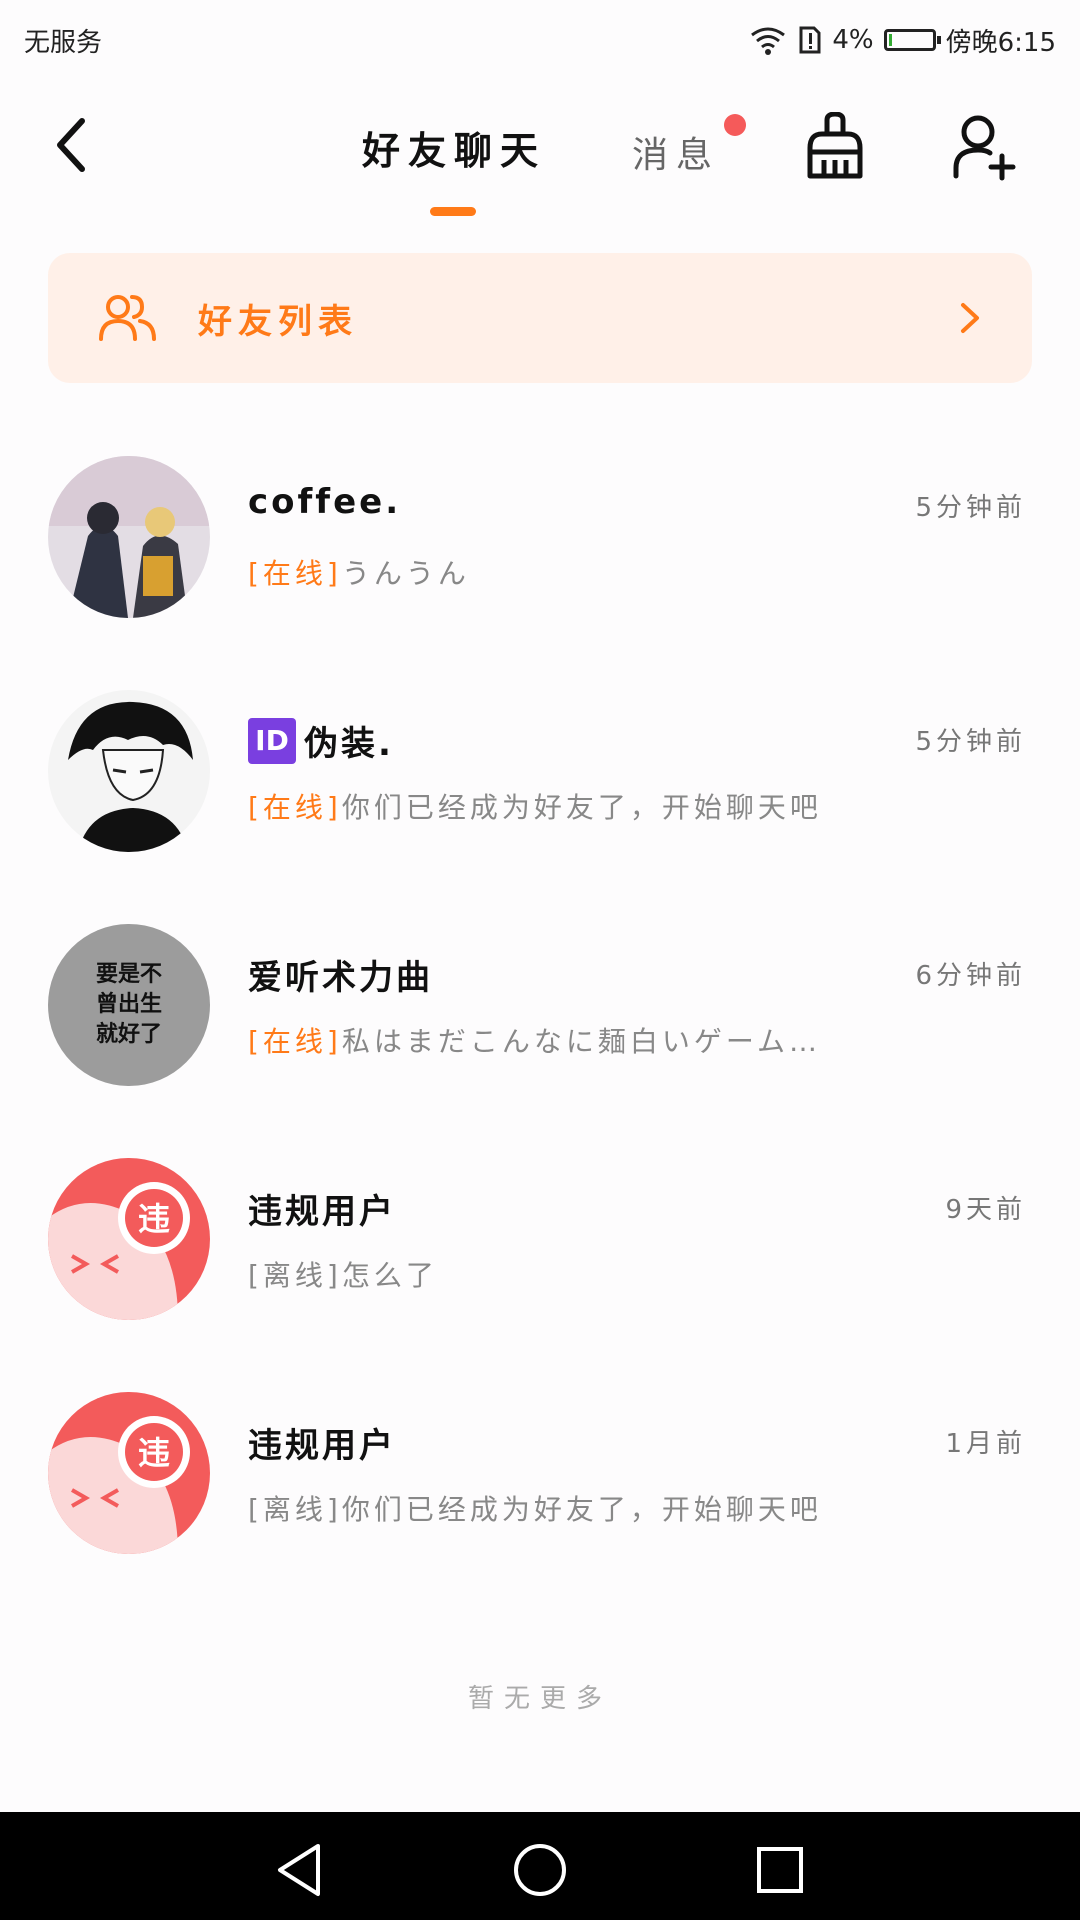 The image size is (1080, 1920). Describe the element at coordinates (540, 40) in the screenshot. I see `status-bar: 无服务 4% 傍晚6:15` at that location.